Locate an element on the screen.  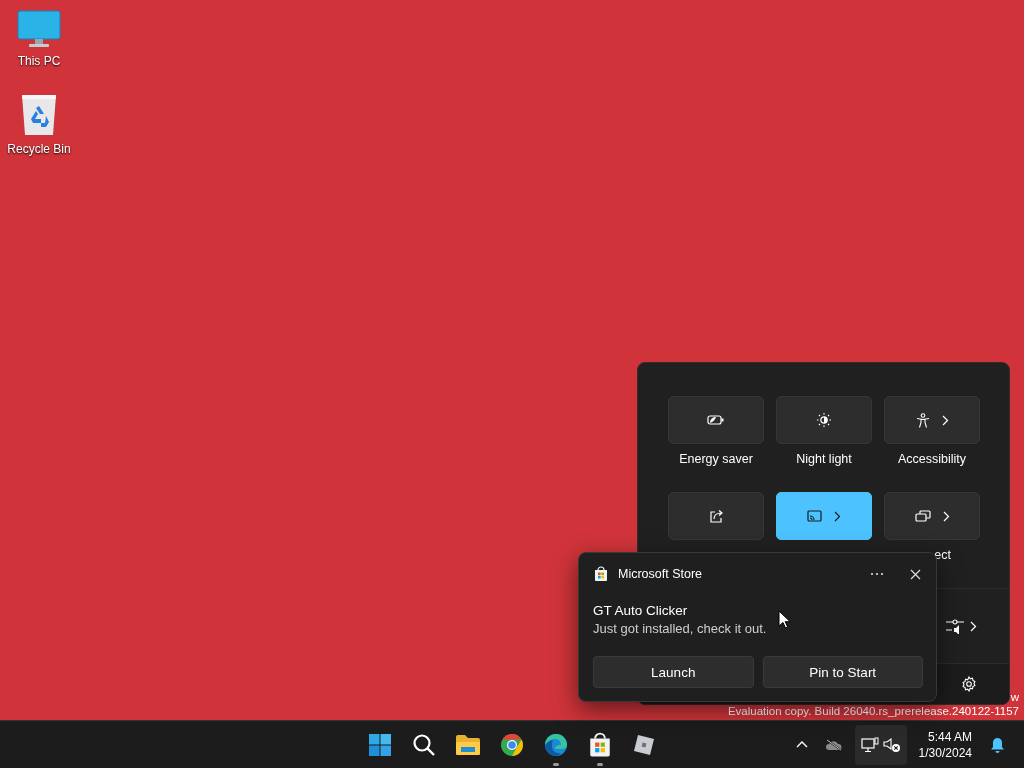
network-icon is located at coordinates (869, 744).